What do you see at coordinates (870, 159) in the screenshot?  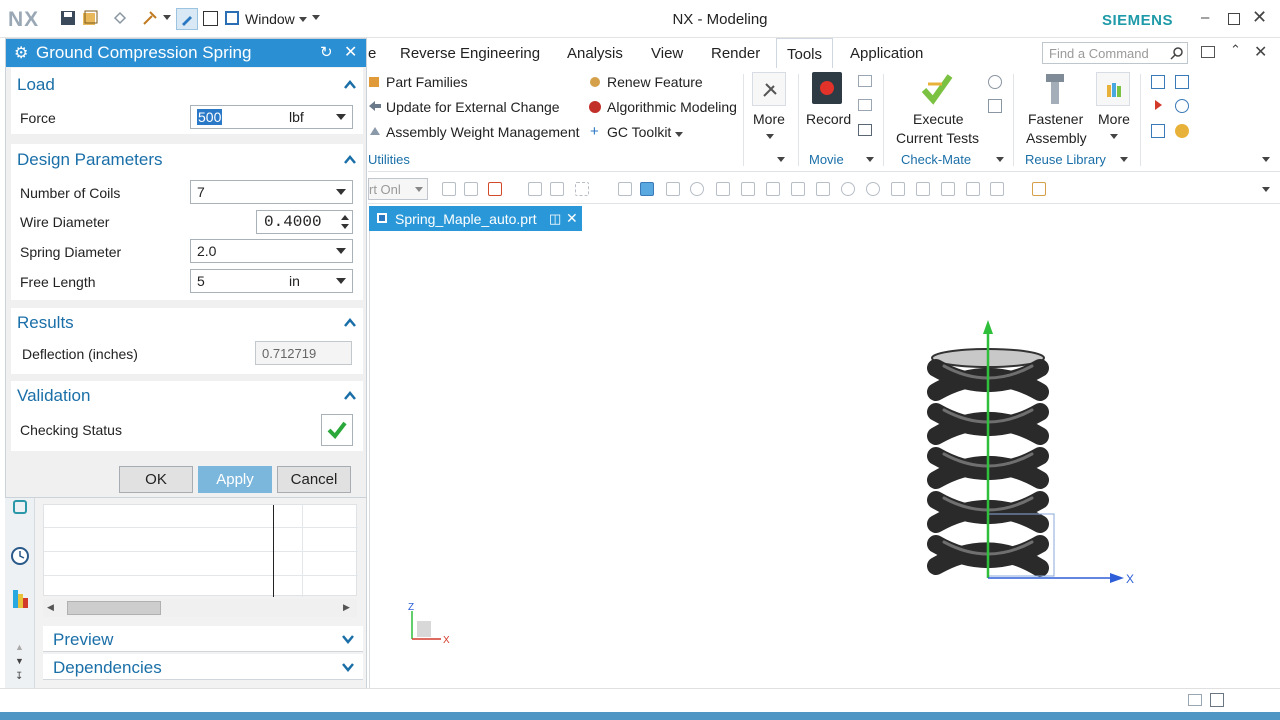 I see `movie-group-arrow-icon` at bounding box center [870, 159].